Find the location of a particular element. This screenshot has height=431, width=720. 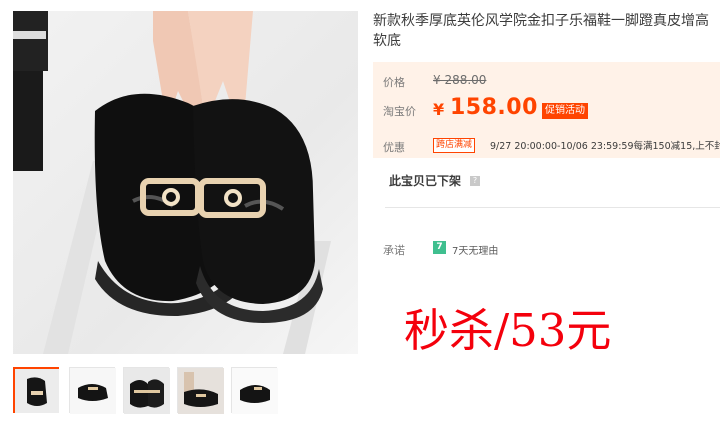

product-title: 新款秋季厚底英伦风学院金扣子乐福鞋一脚蹬真皮增高软底 is located at coordinates (541, 31).